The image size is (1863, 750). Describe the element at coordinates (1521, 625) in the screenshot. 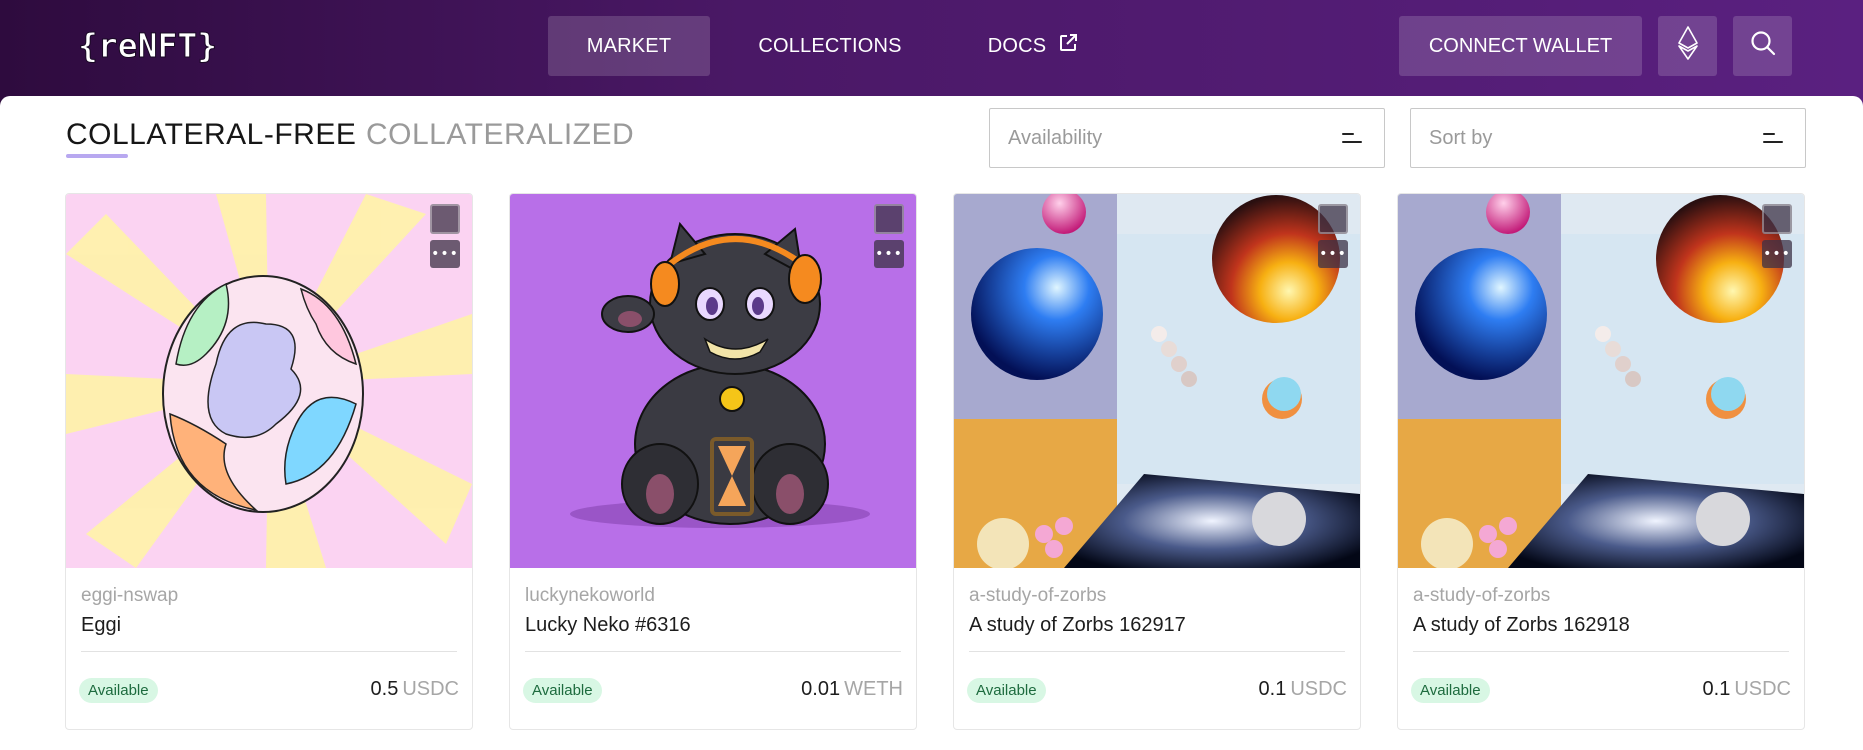

I see `card-title: A study of Zorbs 162918` at that location.